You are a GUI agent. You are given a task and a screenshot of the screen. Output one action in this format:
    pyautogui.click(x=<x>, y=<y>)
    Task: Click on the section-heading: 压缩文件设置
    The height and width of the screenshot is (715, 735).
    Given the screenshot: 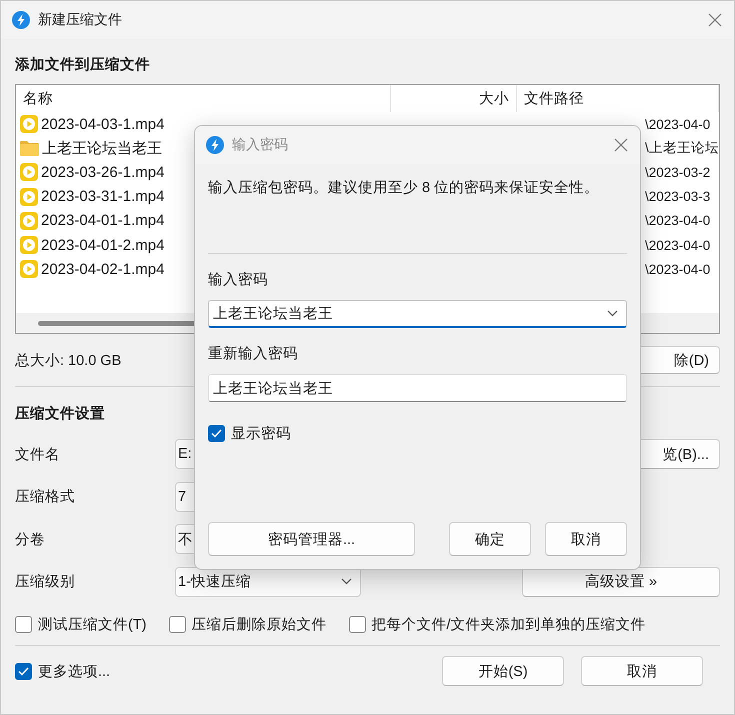 What is the action you would take?
    pyautogui.click(x=60, y=414)
    